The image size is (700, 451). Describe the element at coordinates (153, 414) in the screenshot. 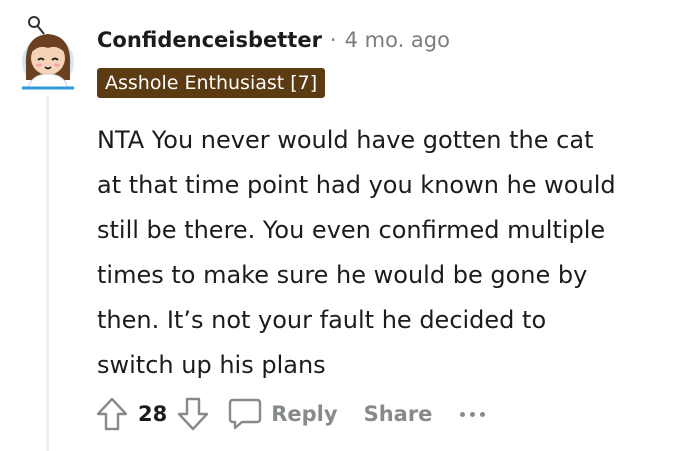

I see `vote-score: 28` at that location.